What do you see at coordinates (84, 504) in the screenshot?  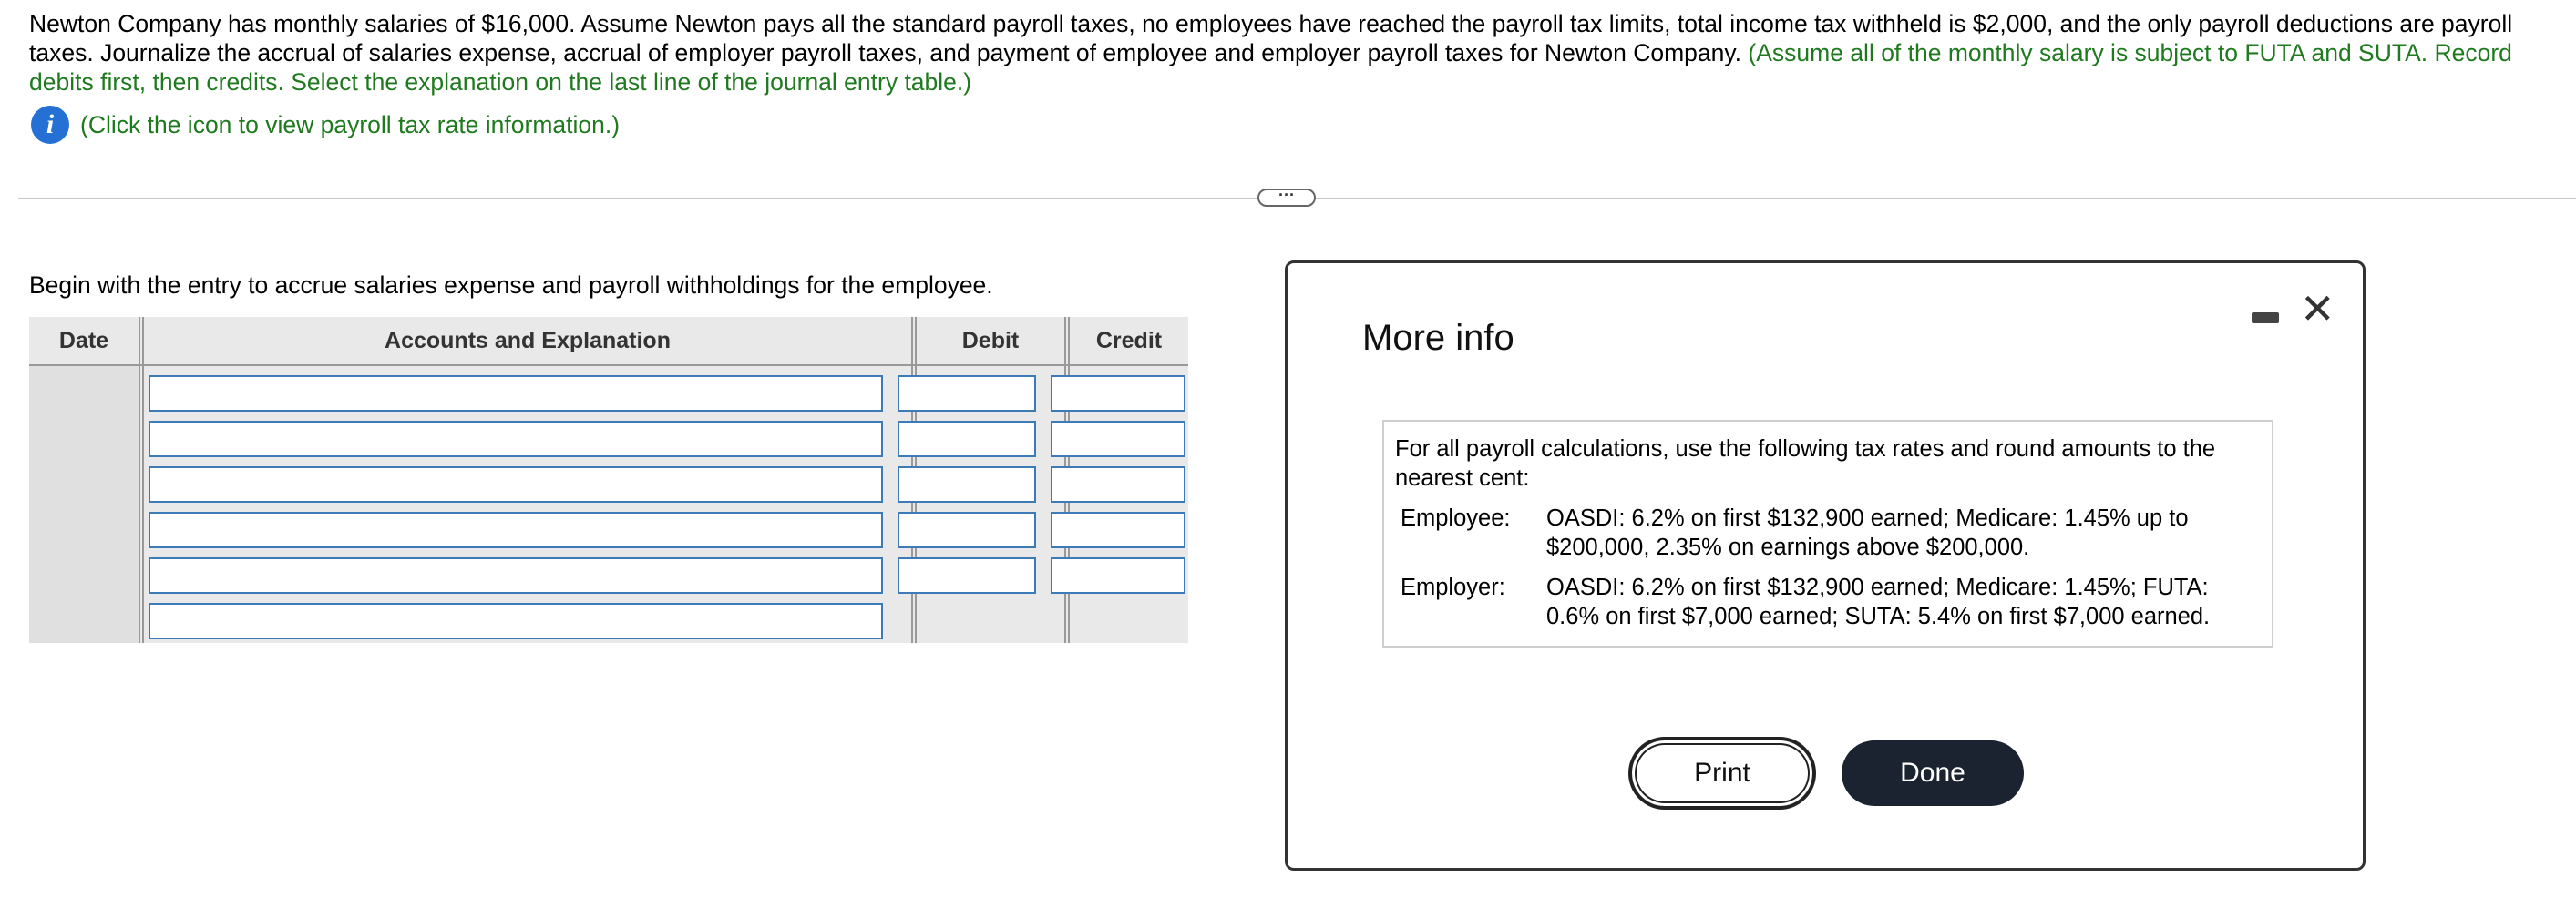 I see `date-column` at bounding box center [84, 504].